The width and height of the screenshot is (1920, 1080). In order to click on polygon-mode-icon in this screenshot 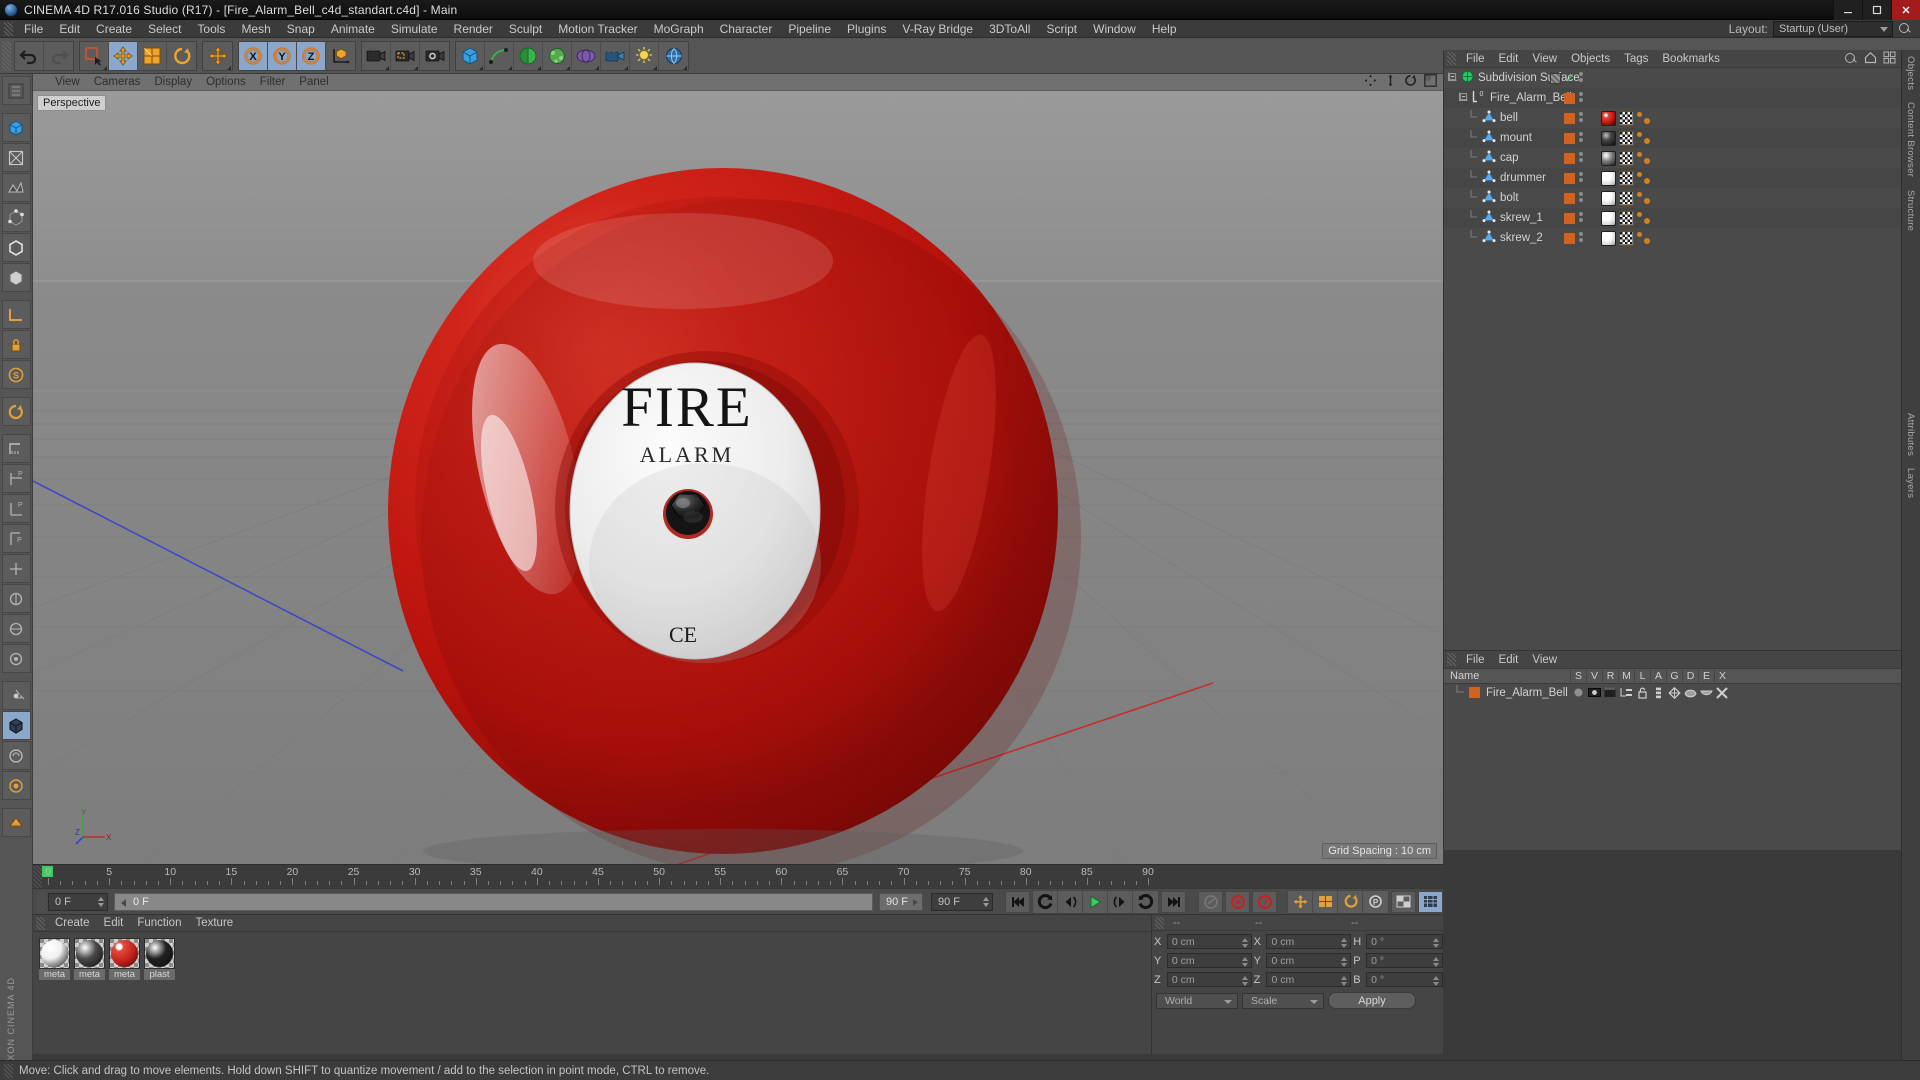, I will do `click(16, 187)`.